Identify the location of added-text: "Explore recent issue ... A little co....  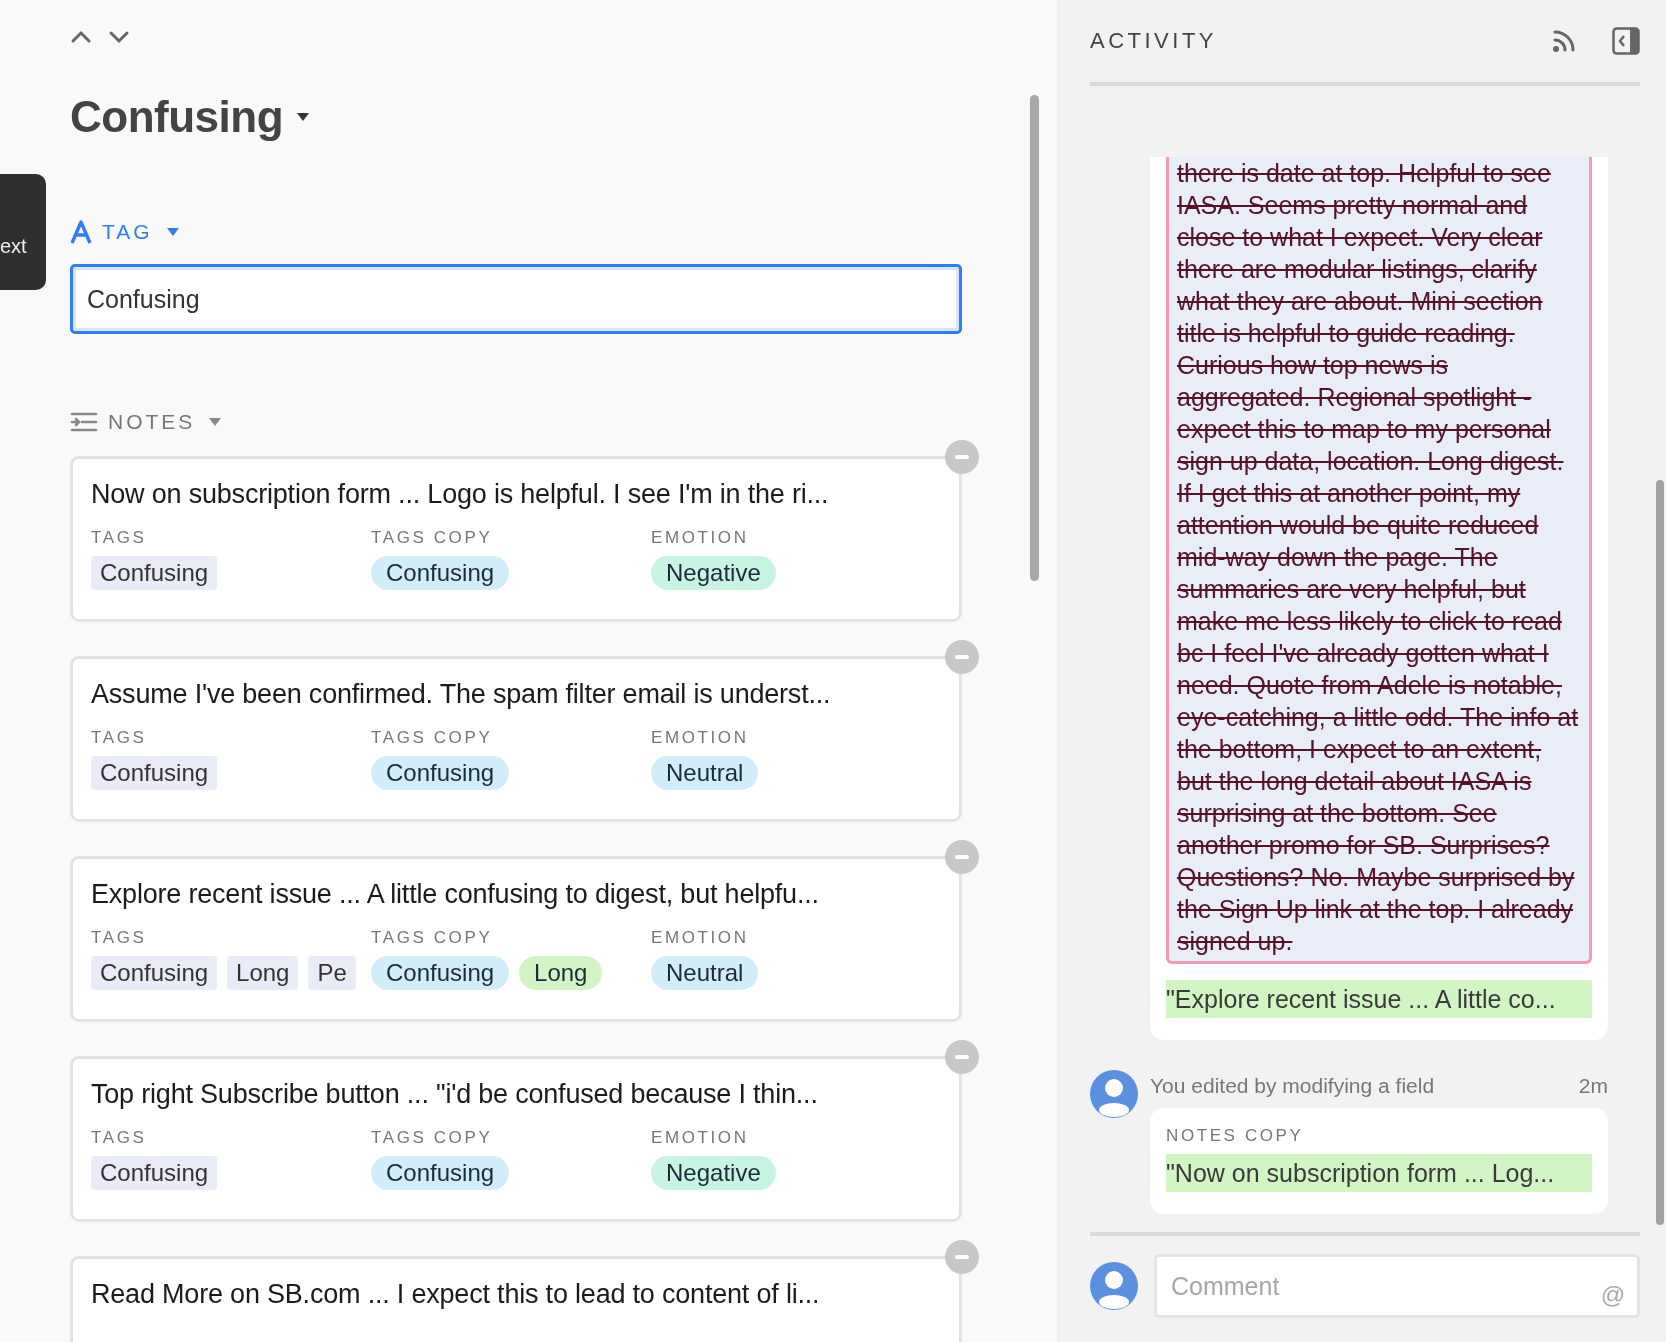
(1379, 999).